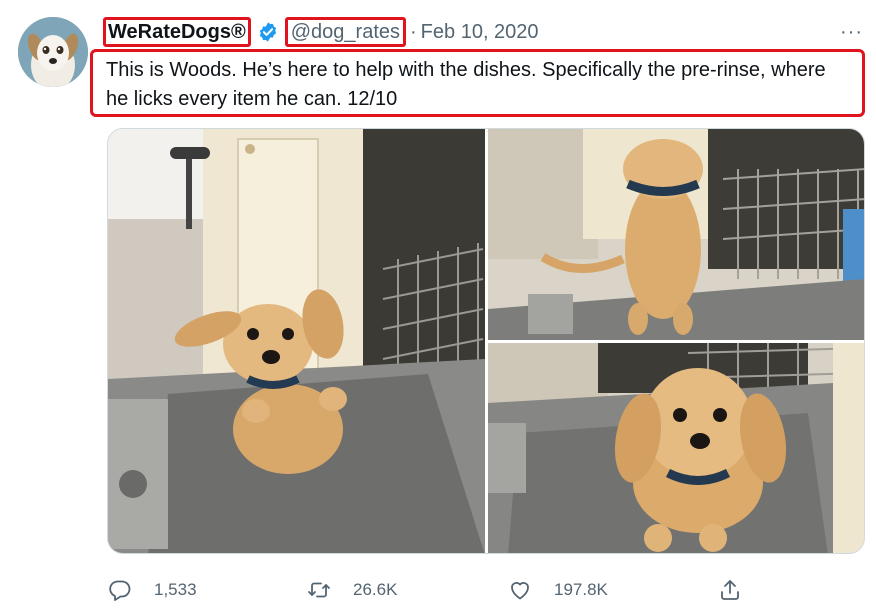 The width and height of the screenshot is (876, 613). What do you see at coordinates (175, 589) in the screenshot?
I see `reply-count: 1,533` at bounding box center [175, 589].